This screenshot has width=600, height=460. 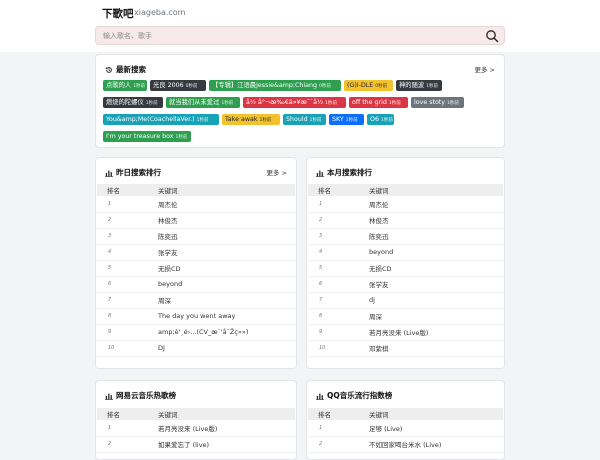 I want to click on recent-search-title-text: 最新搜索, so click(x=131, y=69).